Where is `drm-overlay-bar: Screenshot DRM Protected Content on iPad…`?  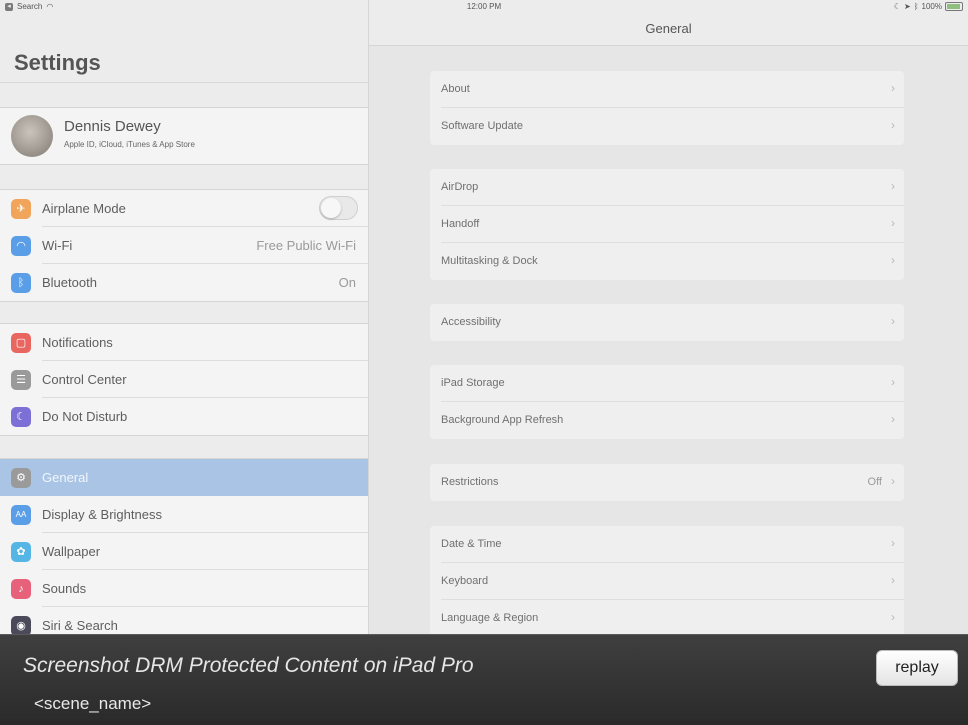
drm-overlay-bar: Screenshot DRM Protected Content on iPad… is located at coordinates (484, 679).